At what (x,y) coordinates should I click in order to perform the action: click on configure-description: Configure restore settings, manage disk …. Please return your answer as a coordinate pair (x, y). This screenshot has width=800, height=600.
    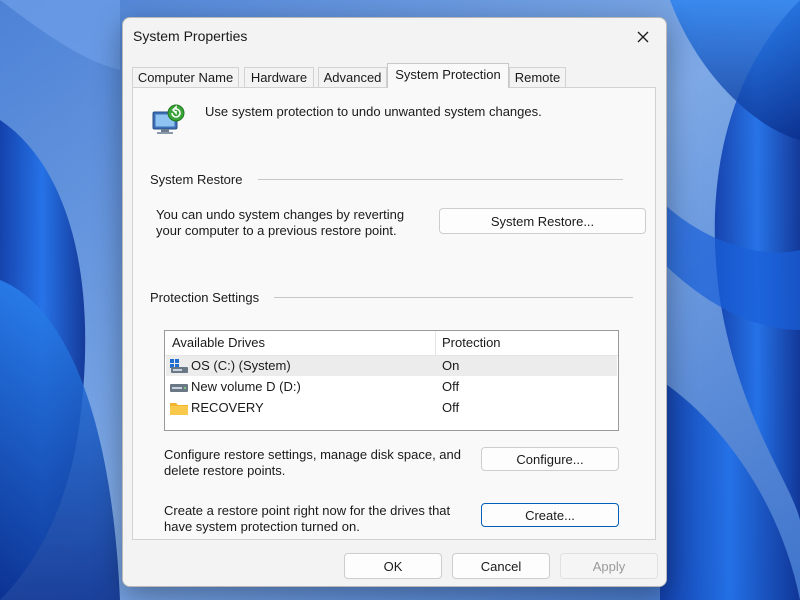
    Looking at the image, I should click on (312, 463).